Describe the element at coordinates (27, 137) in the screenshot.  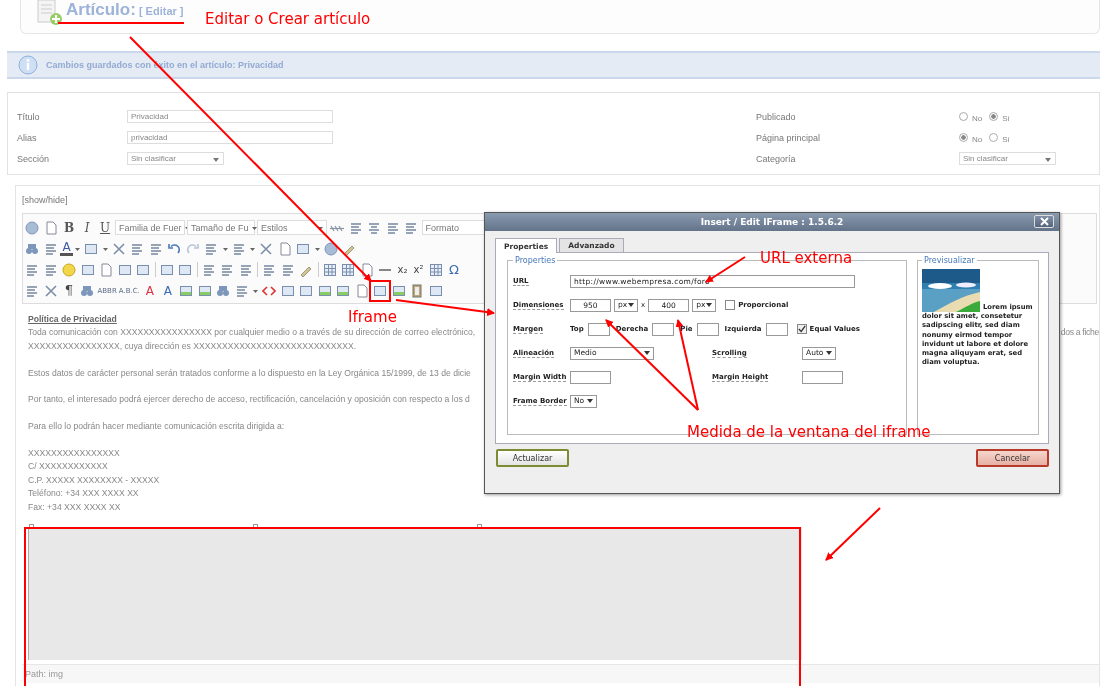
I see `field-label: Alias` at that location.